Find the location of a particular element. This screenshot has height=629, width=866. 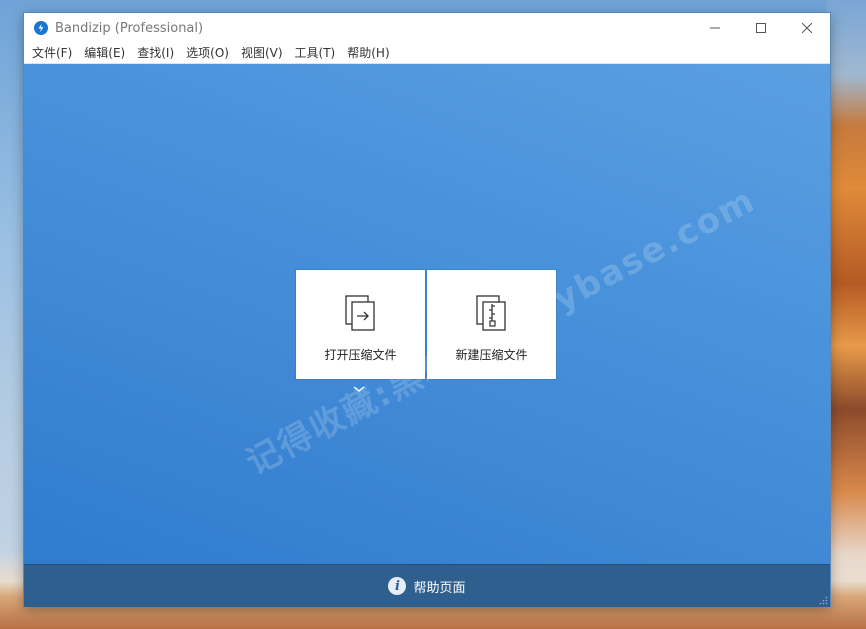

maximize-icon is located at coordinates (761, 28).